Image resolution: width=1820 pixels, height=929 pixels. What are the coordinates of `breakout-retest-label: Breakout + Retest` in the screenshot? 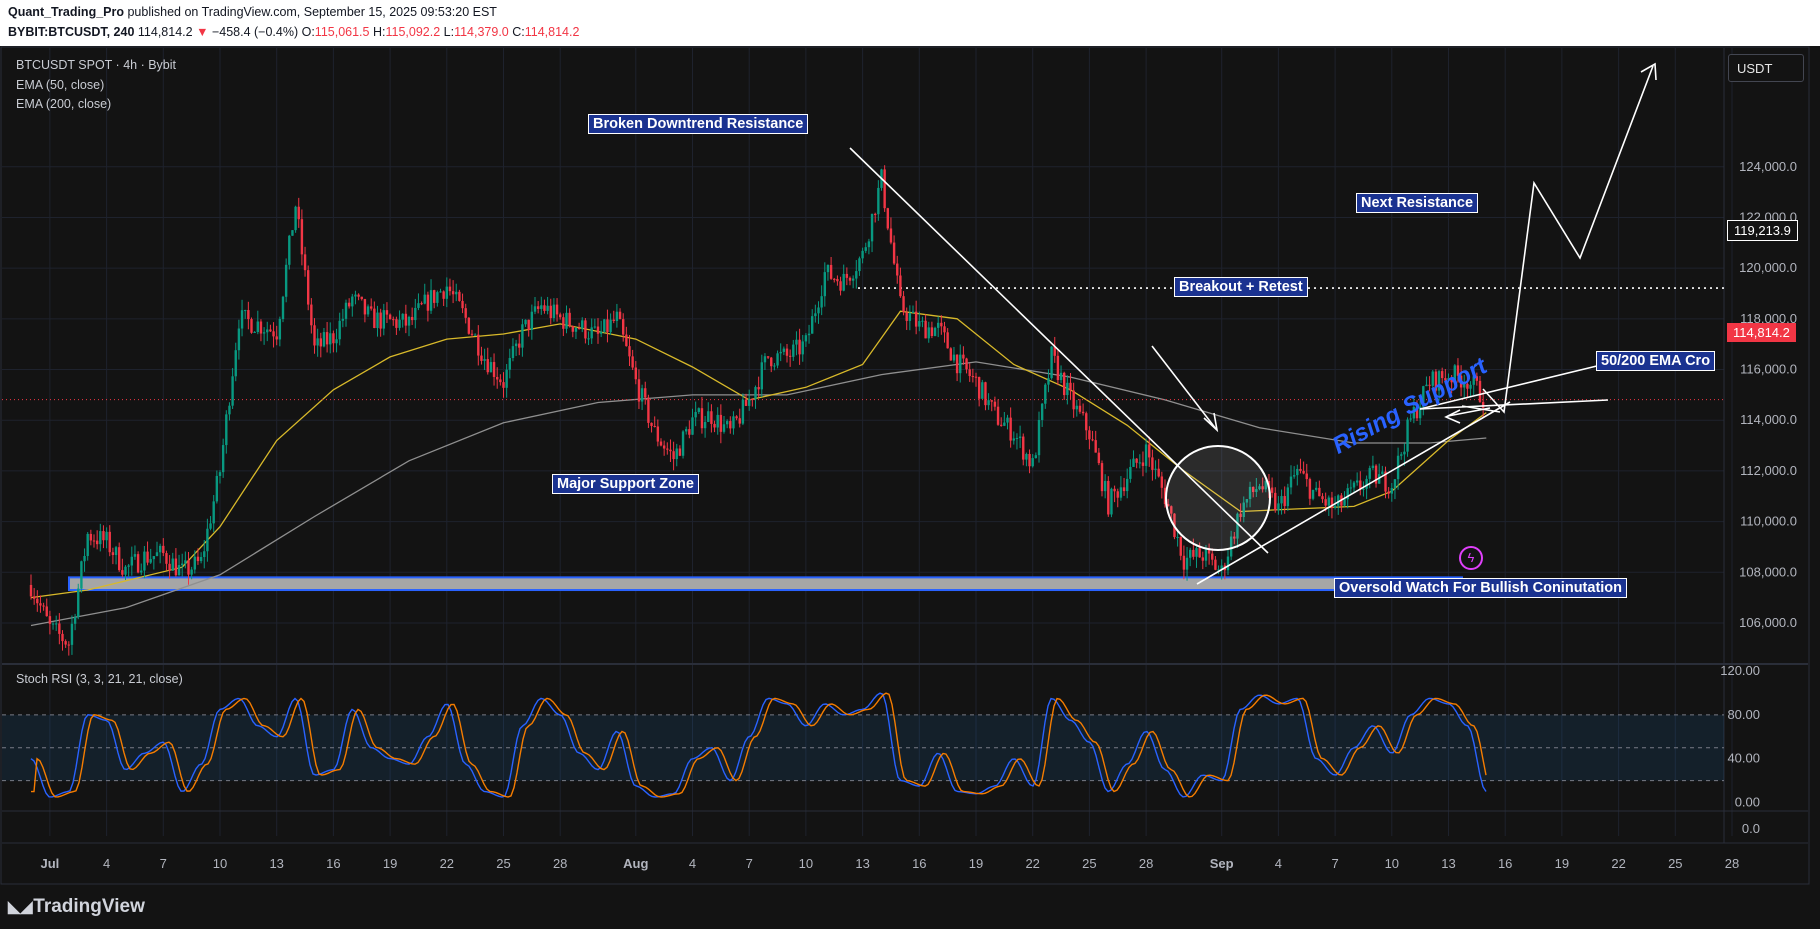 It's located at (1241, 287).